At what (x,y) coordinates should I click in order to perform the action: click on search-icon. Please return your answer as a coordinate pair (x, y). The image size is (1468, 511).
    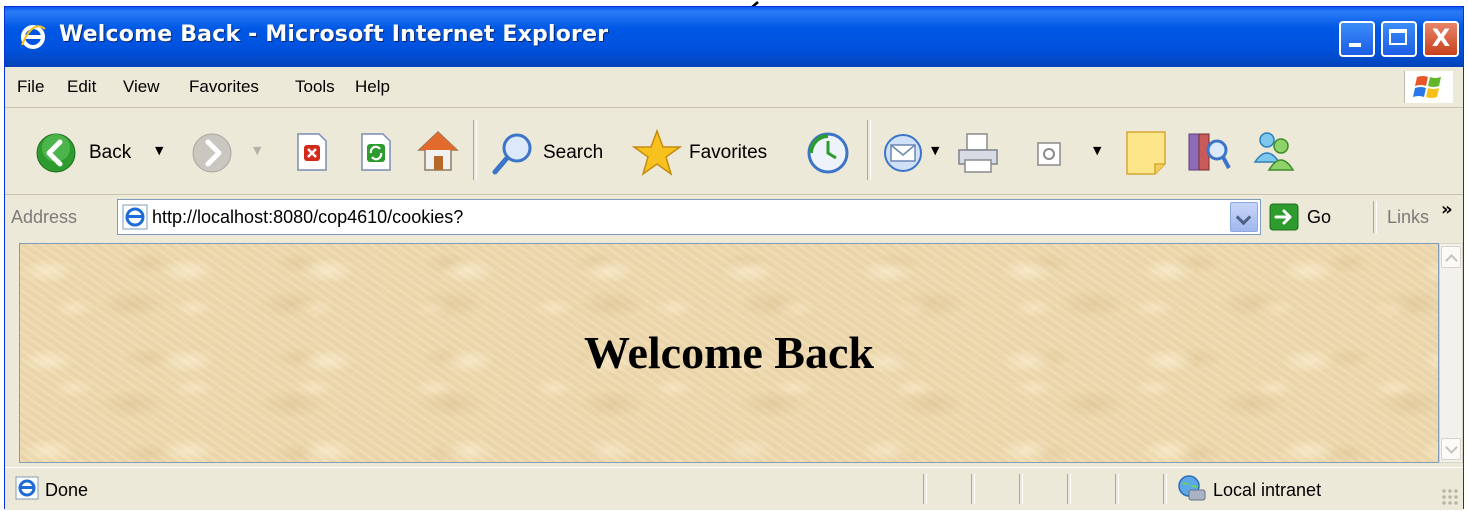
    Looking at the image, I should click on (512, 154).